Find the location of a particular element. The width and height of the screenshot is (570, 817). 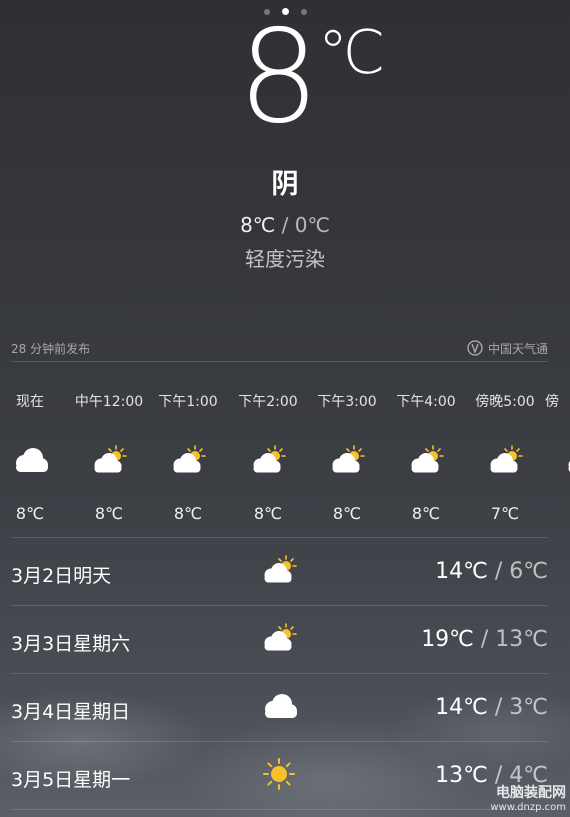

hourly-item: 现在 8℃ is located at coordinates (35, 457).